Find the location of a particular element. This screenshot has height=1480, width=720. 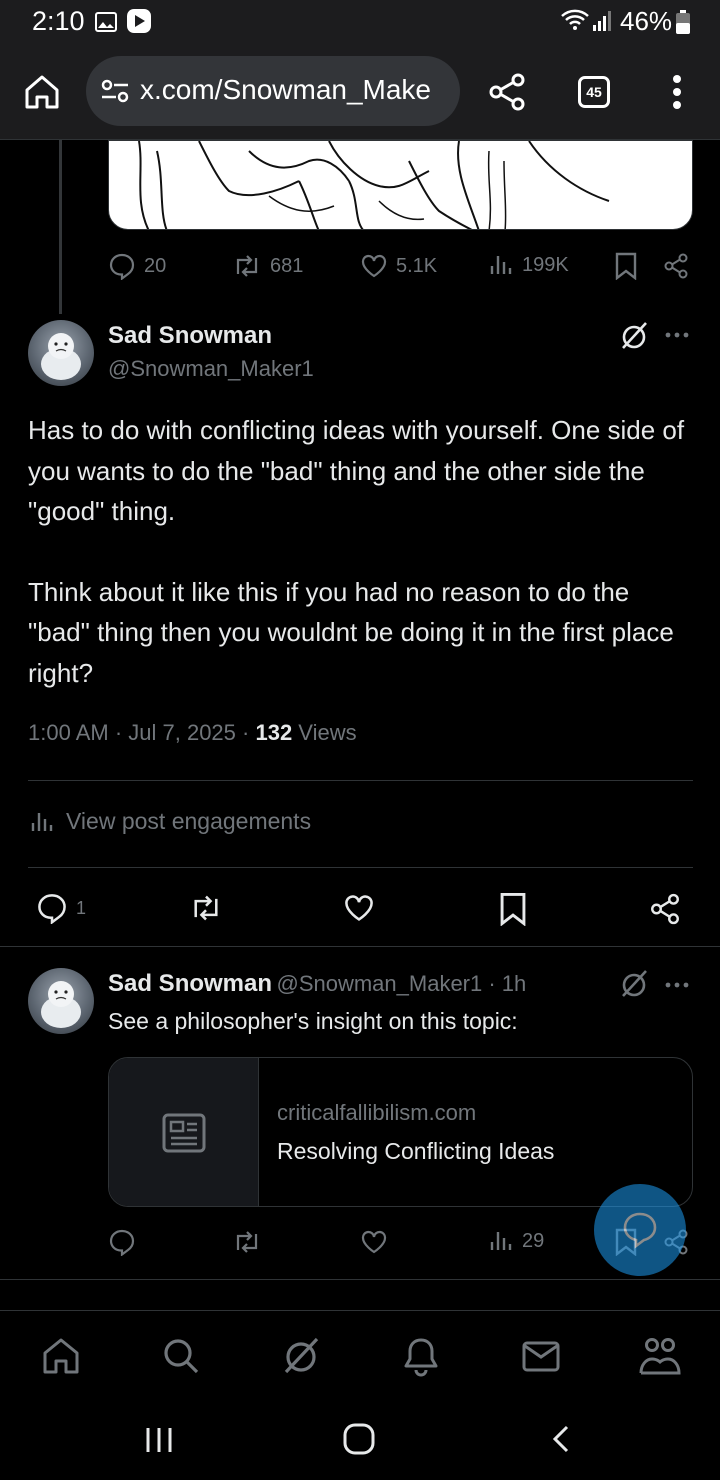

system-navigation-bar is located at coordinates (360, 1440).